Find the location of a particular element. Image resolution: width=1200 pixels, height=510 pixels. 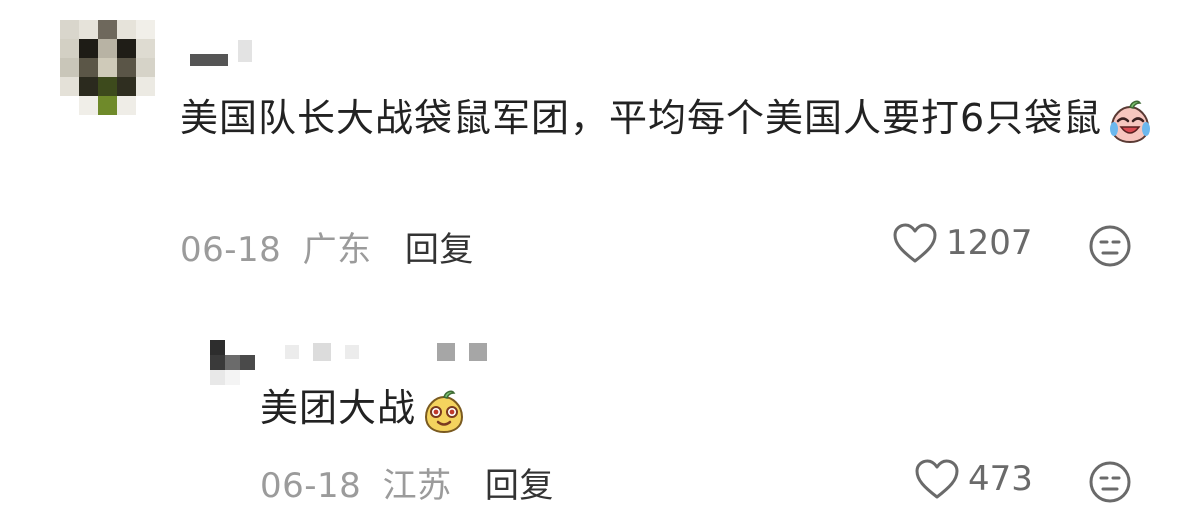

comment-body: 美国队长大战袋鼠军团，平均每个美国人要打6只袋鼠 is located at coordinates (641, 118).